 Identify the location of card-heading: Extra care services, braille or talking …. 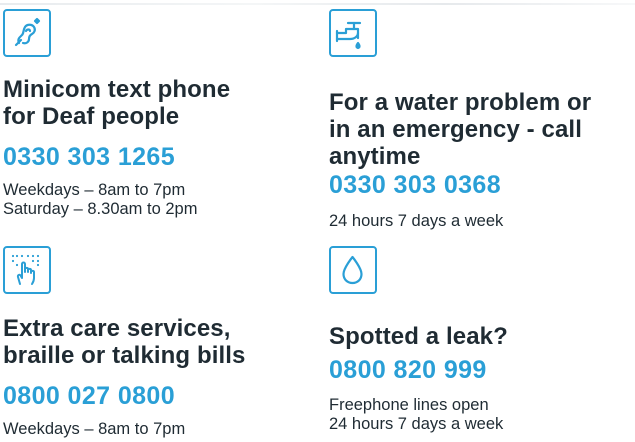
(124, 342).